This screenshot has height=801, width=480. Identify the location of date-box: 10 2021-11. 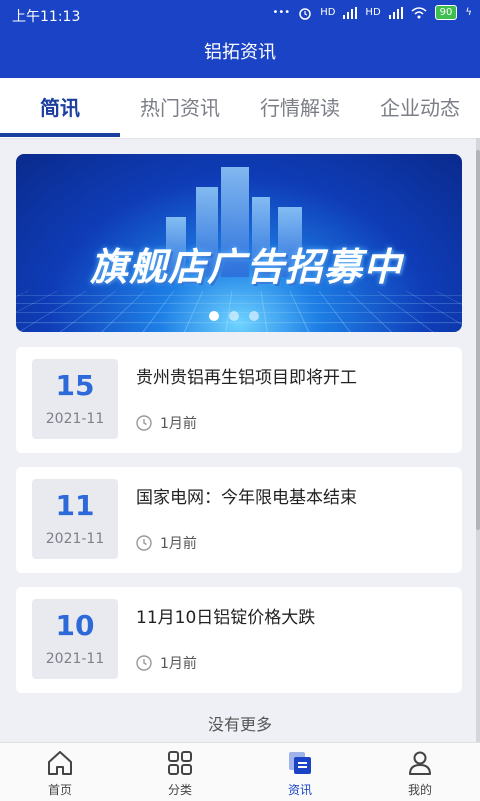
(75, 639).